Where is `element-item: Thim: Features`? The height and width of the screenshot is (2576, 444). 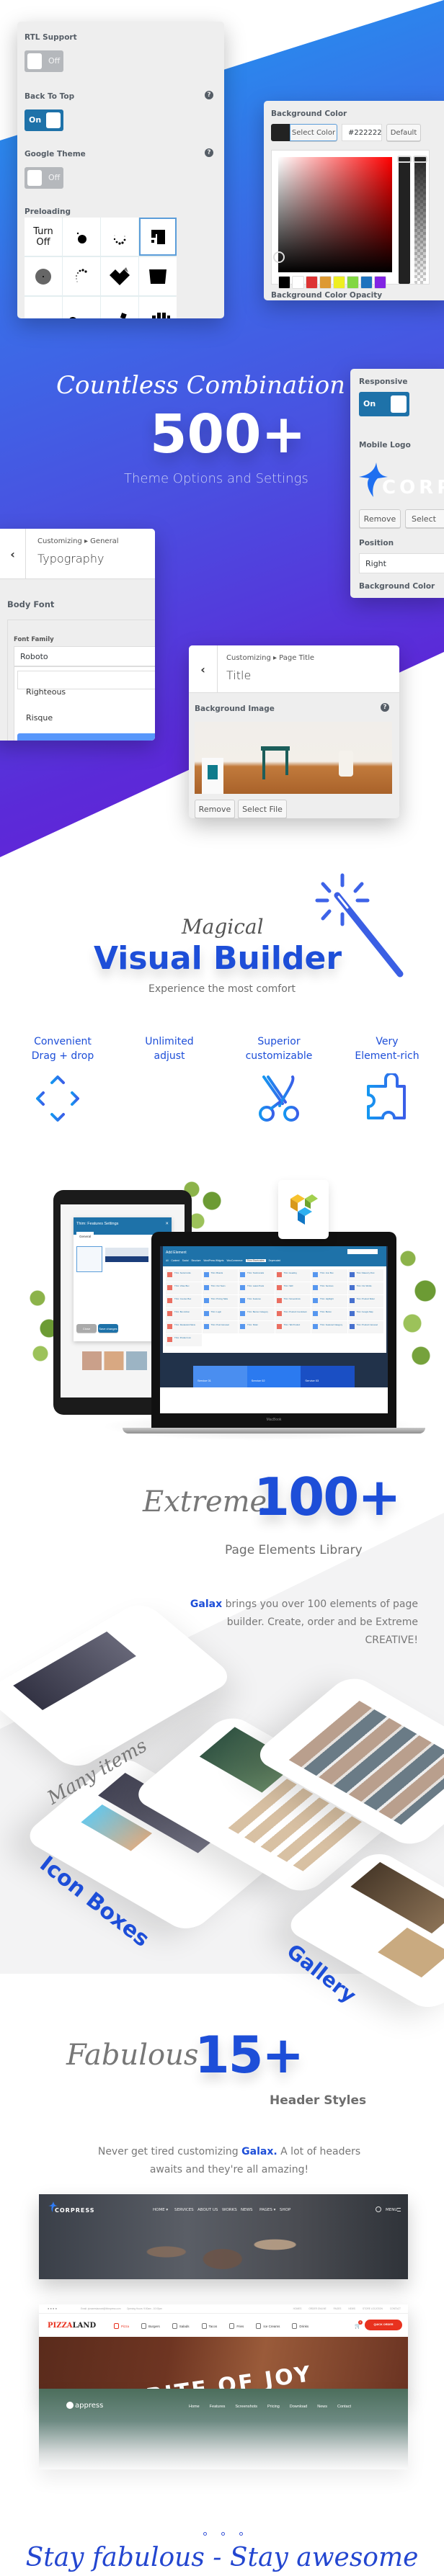 element-item: Thim: Features is located at coordinates (257, 1301).